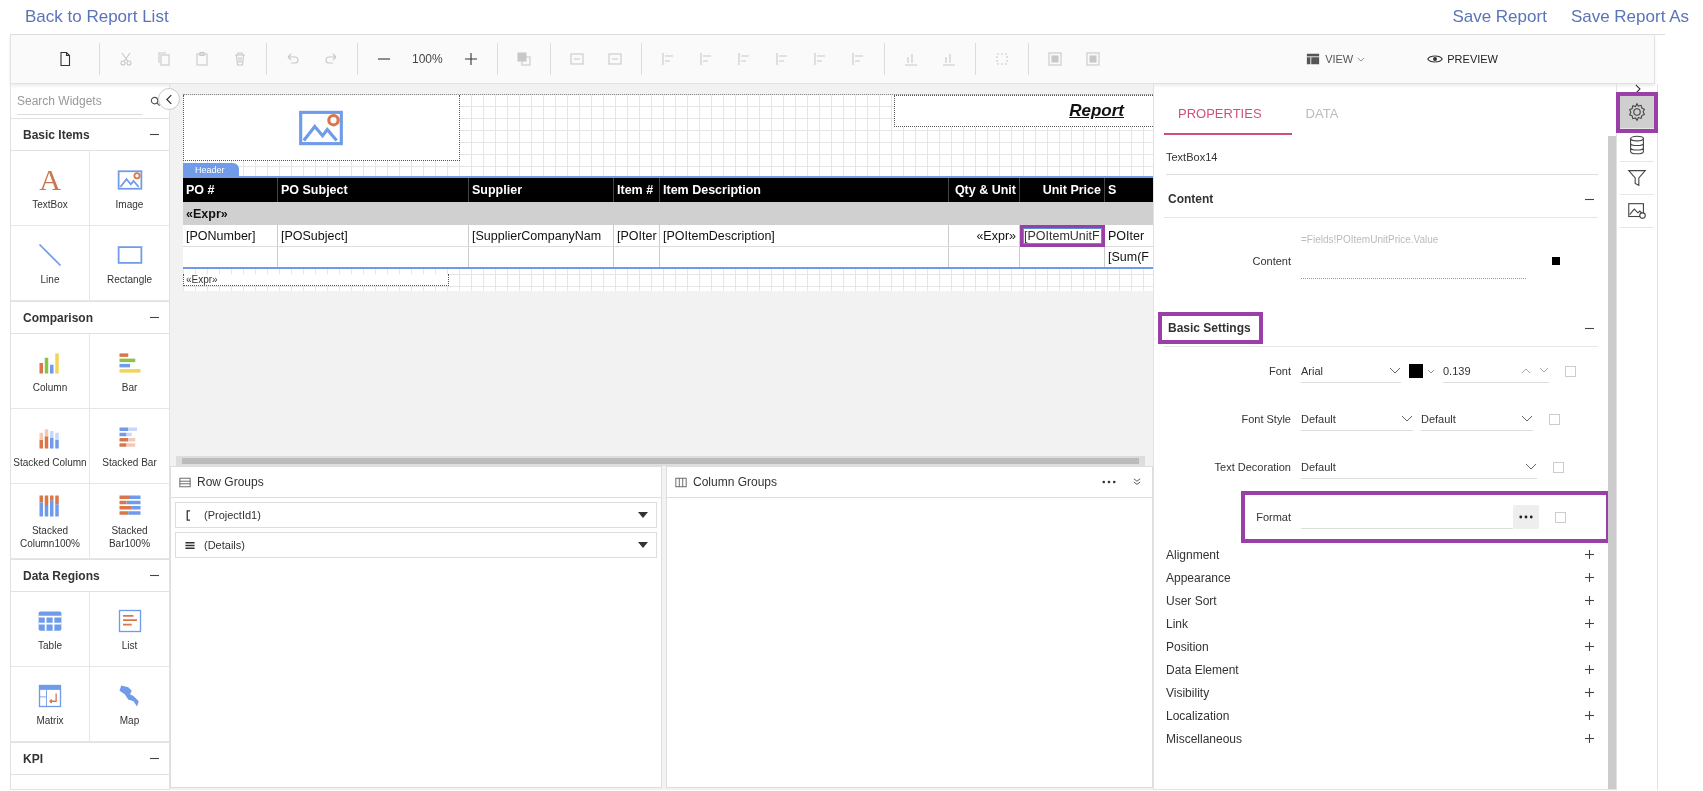 The height and width of the screenshot is (791, 1703). I want to click on widget-item: Stacked Column, so click(50, 446).